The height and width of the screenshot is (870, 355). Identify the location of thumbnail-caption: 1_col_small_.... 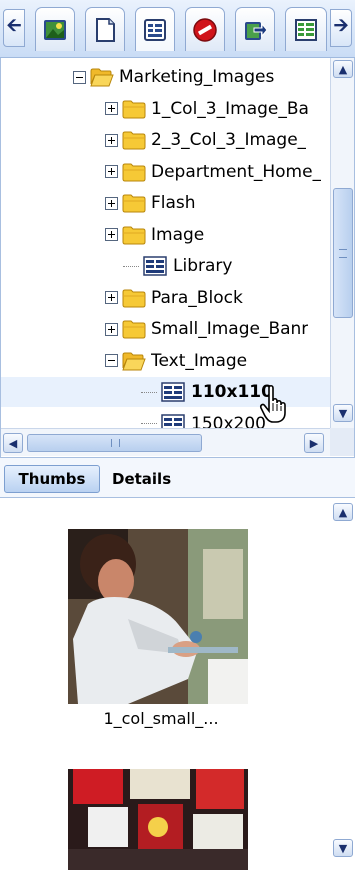
(161, 718).